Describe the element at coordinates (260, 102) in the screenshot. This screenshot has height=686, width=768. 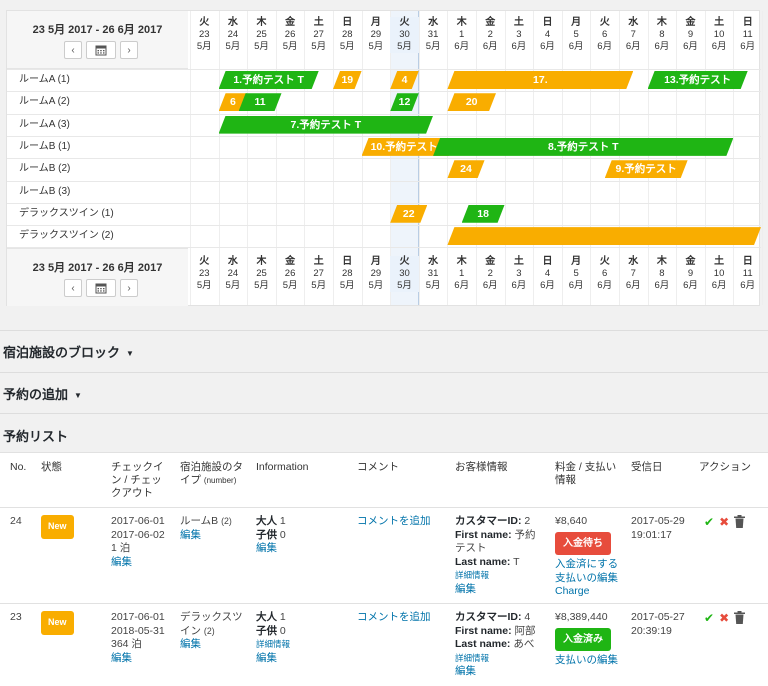
I see `booking-bar: 11` at that location.